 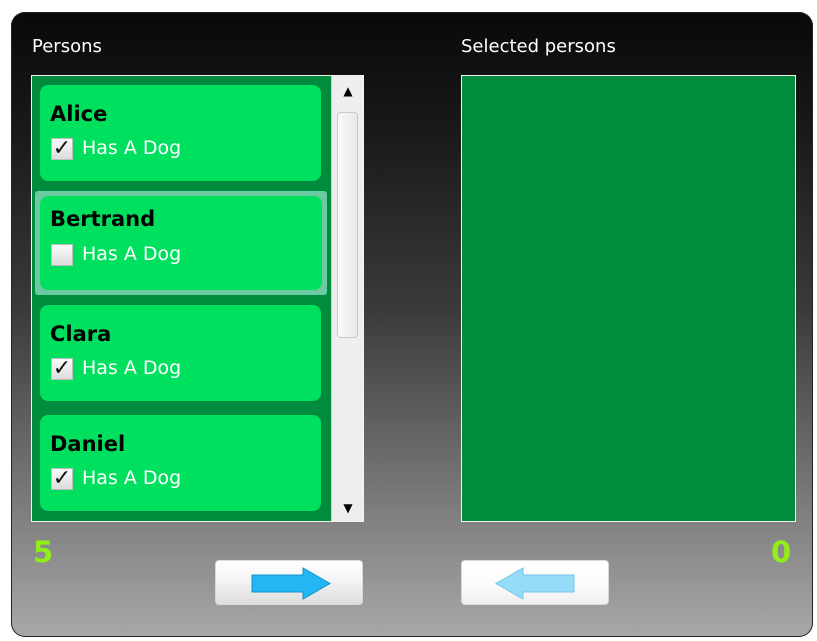 What do you see at coordinates (62, 254) in the screenshot?
I see `has-dog-checkbox` at bounding box center [62, 254].